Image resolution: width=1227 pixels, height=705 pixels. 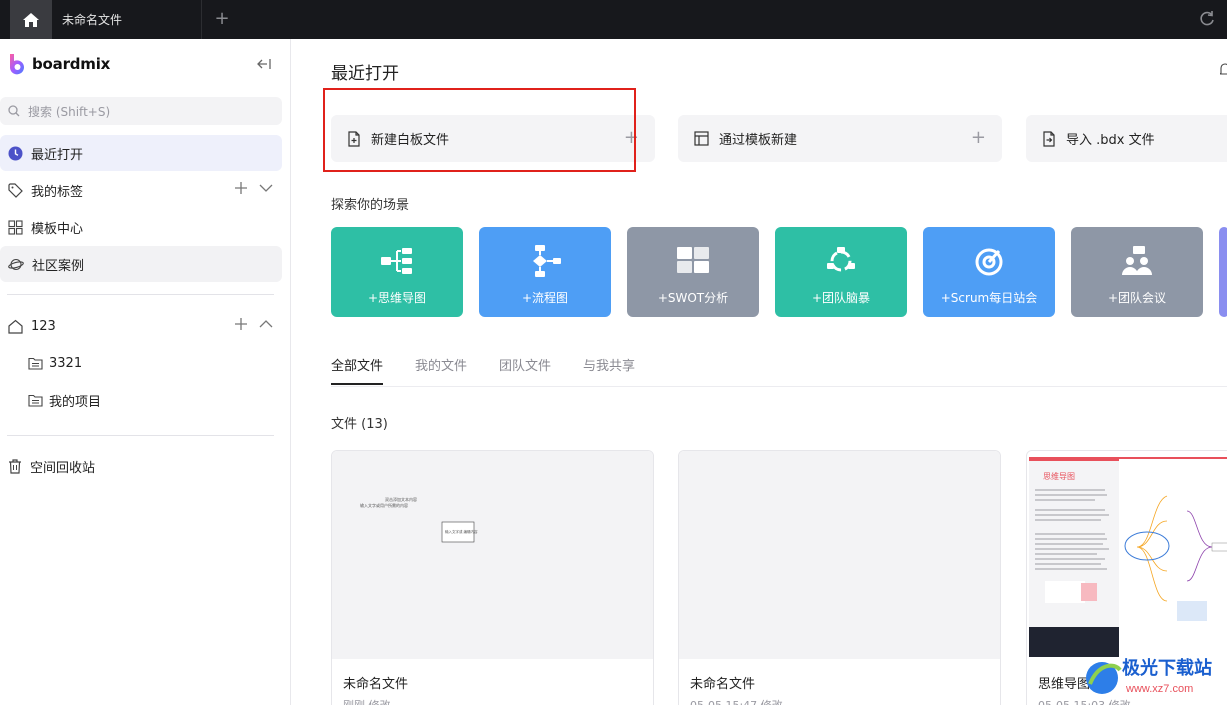 What do you see at coordinates (14, 111) in the screenshot?
I see `search-icon` at bounding box center [14, 111].